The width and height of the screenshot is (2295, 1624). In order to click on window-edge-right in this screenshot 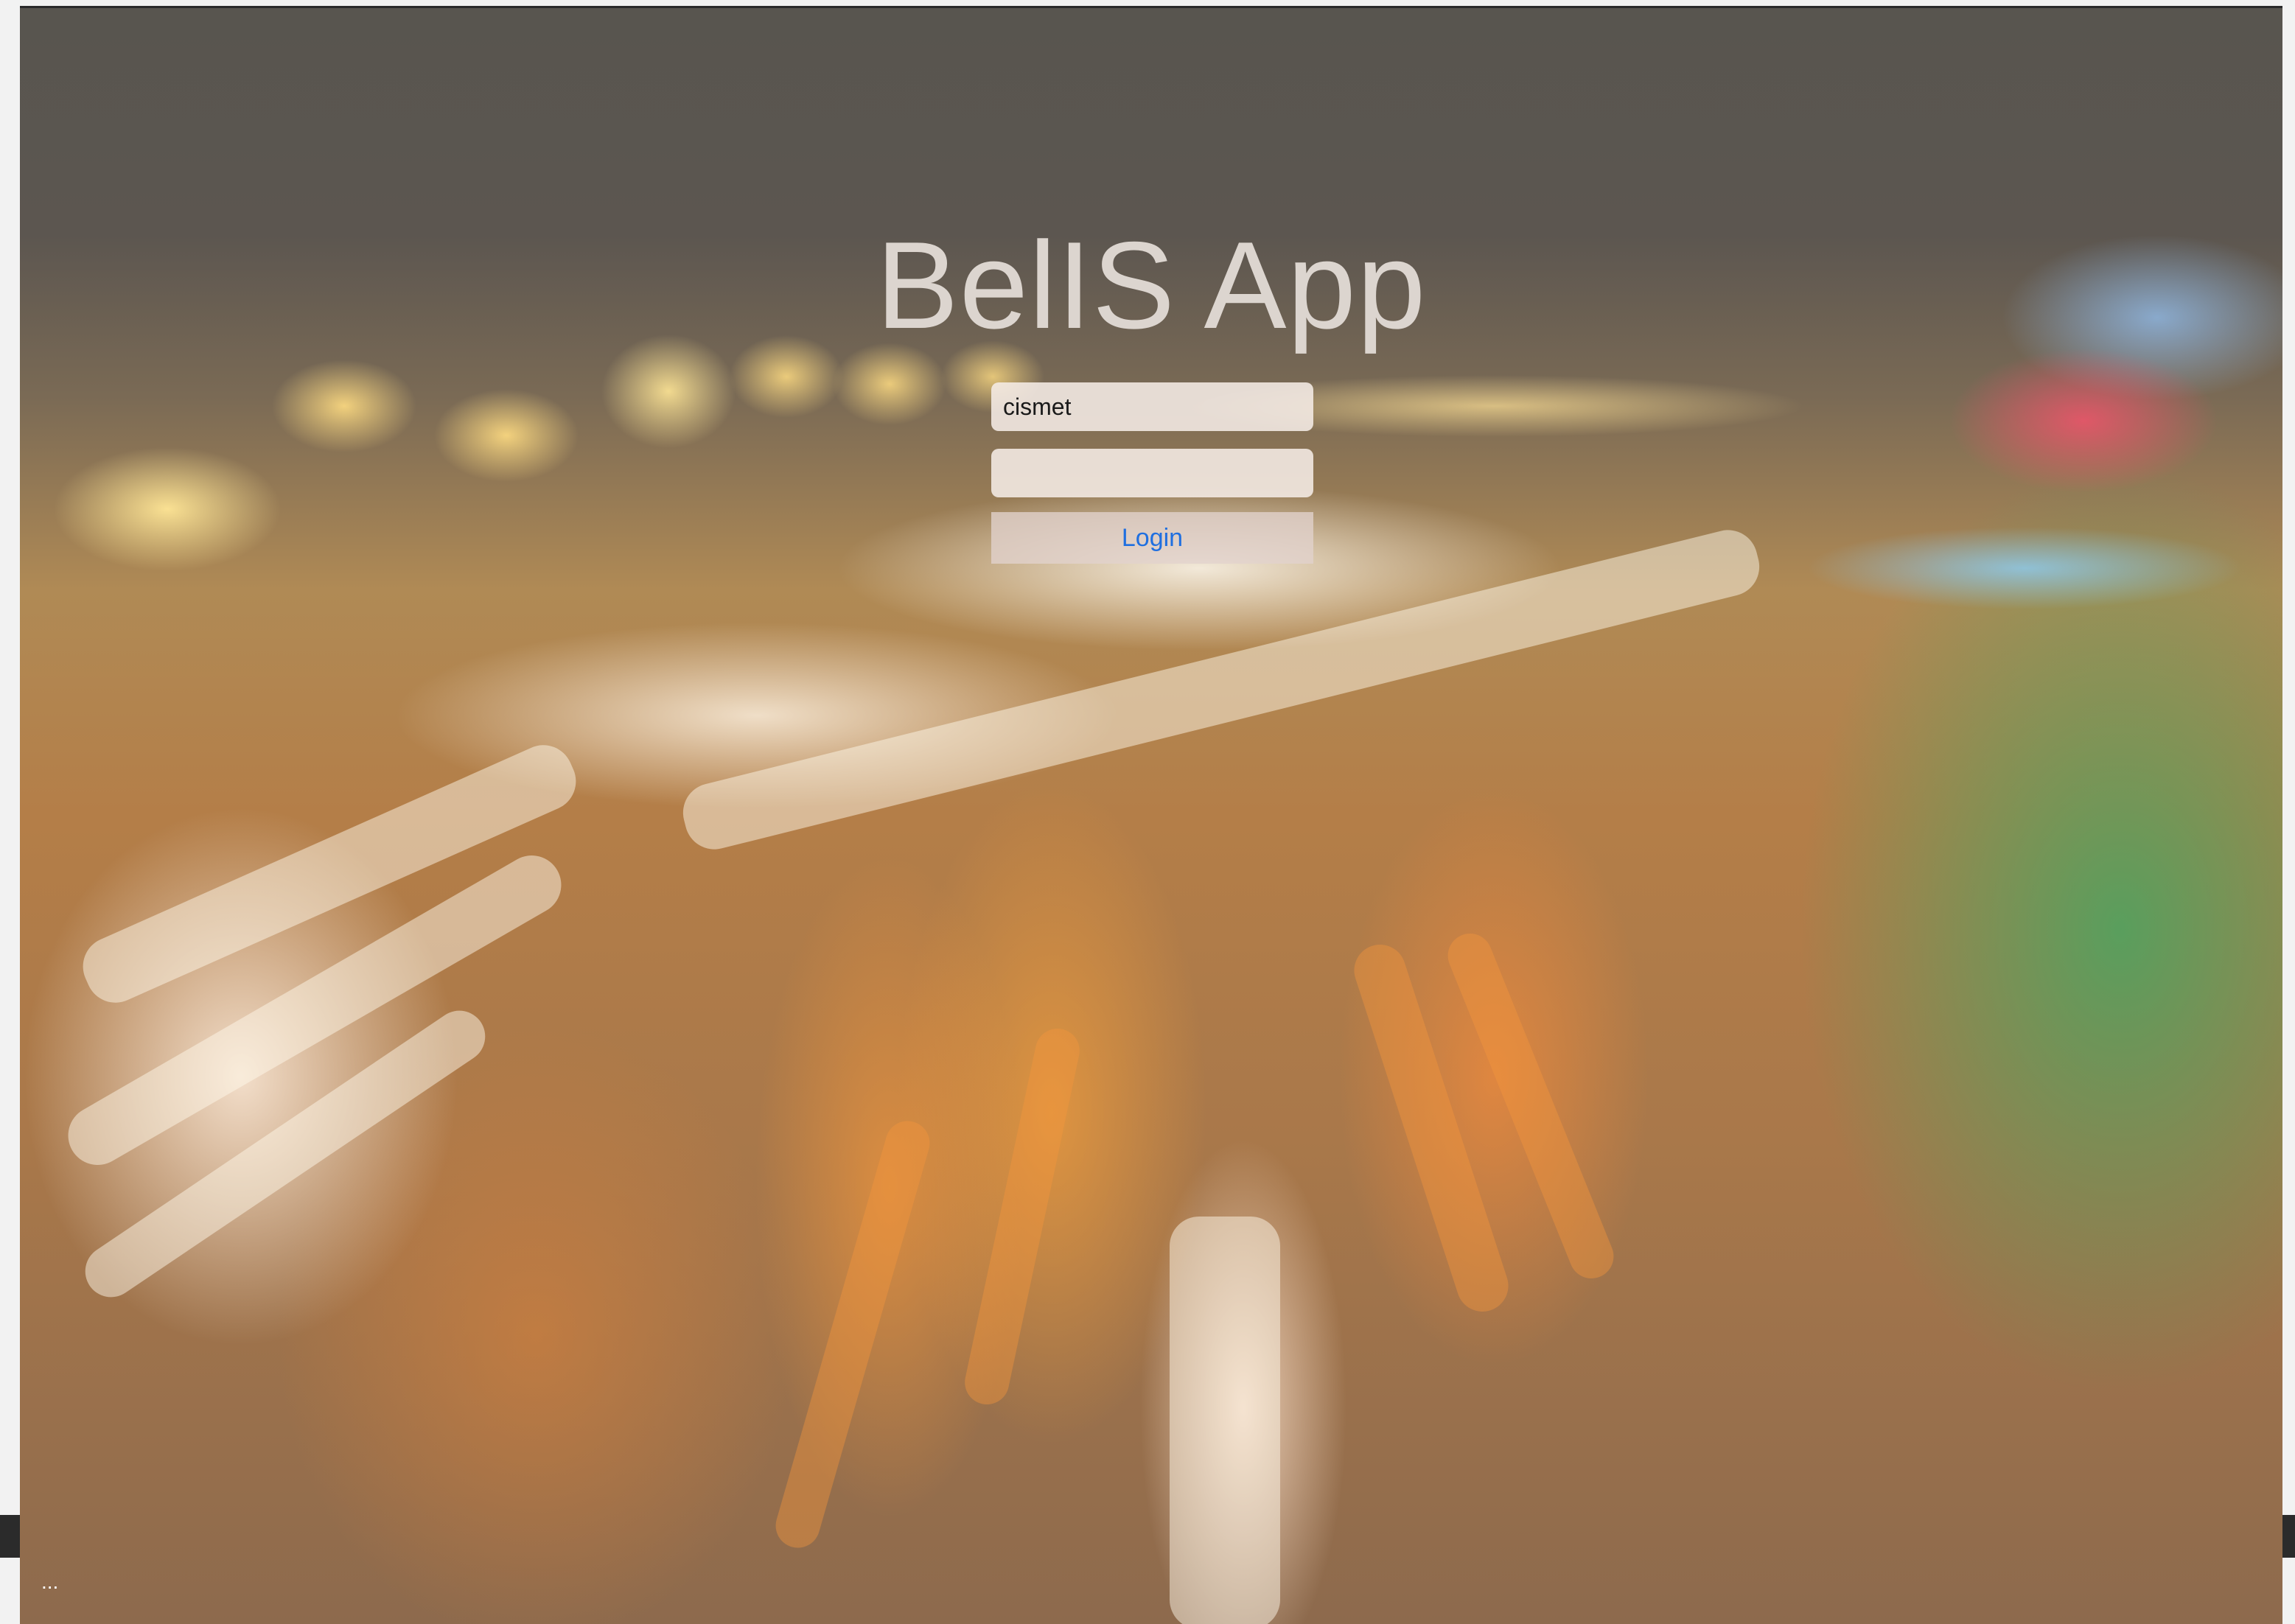, I will do `click(2289, 1536)`.